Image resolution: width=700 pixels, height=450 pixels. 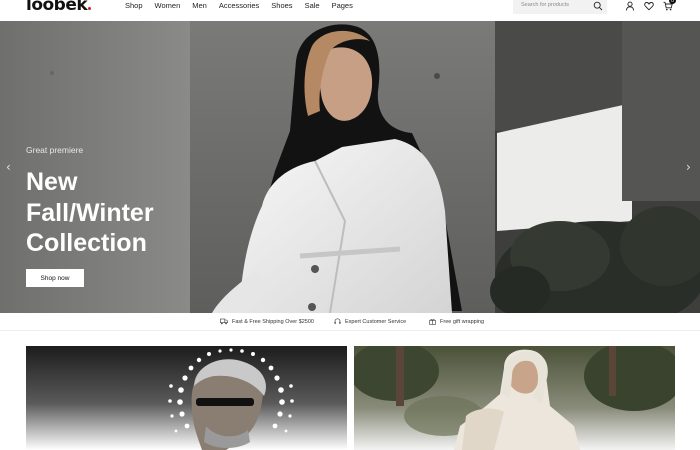 I want to click on feature-gift-wrapping: Free gift wrapping, so click(x=456, y=321).